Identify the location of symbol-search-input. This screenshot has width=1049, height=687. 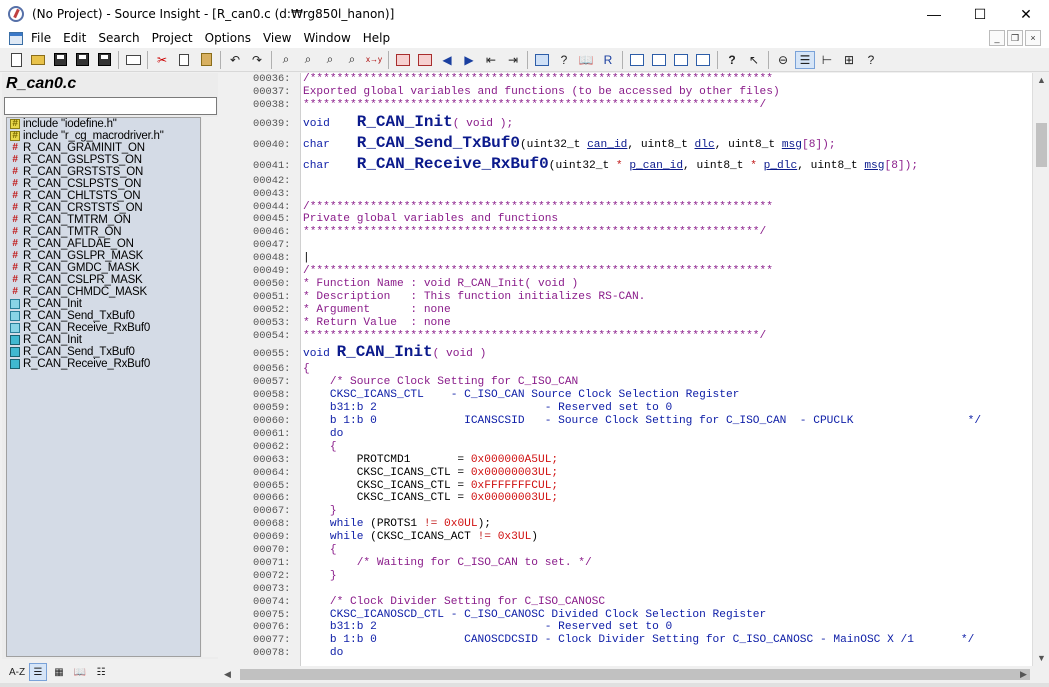
(110, 106).